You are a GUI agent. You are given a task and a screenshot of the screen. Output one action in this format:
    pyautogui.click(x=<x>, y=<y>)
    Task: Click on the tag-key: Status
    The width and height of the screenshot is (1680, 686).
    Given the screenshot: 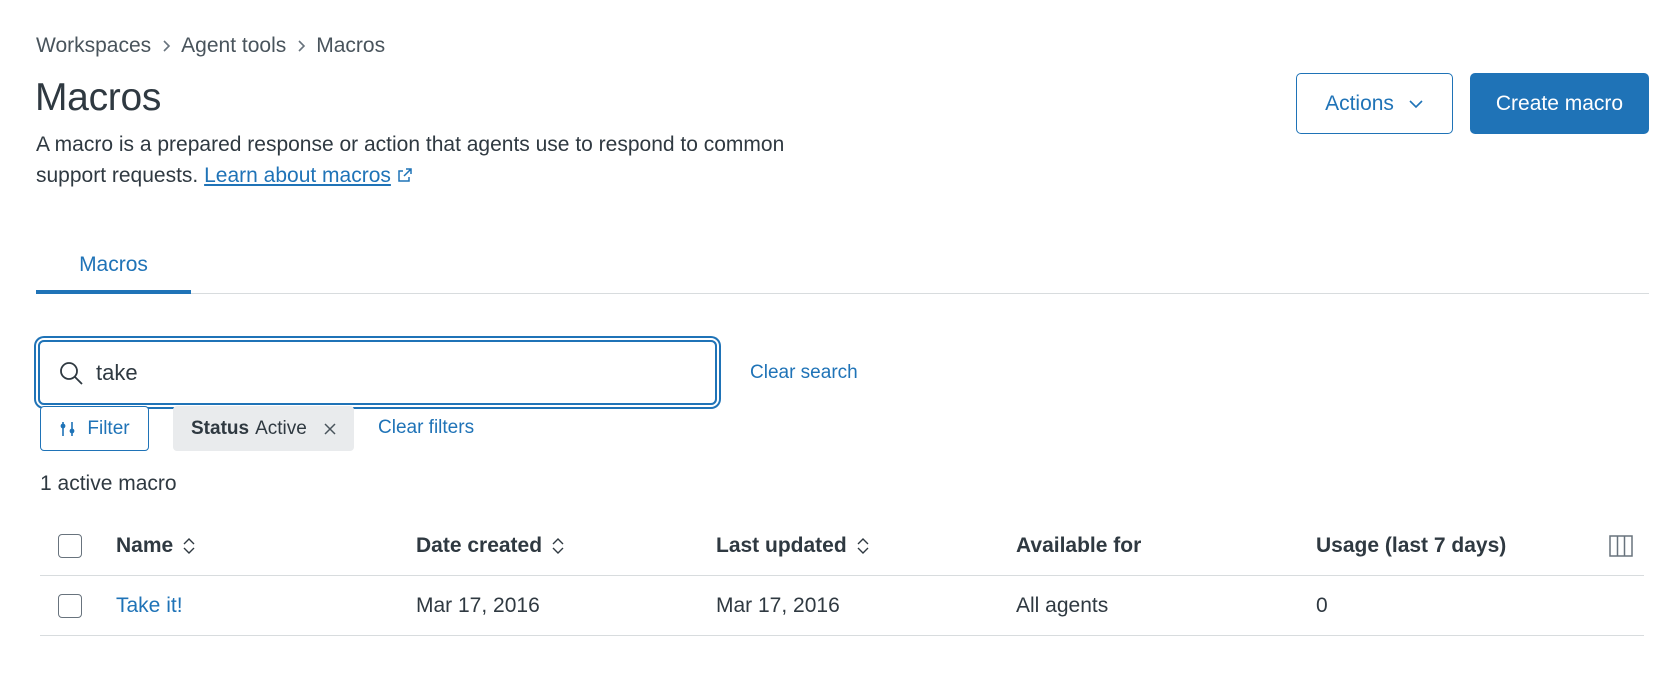 What is the action you would take?
    pyautogui.click(x=220, y=428)
    